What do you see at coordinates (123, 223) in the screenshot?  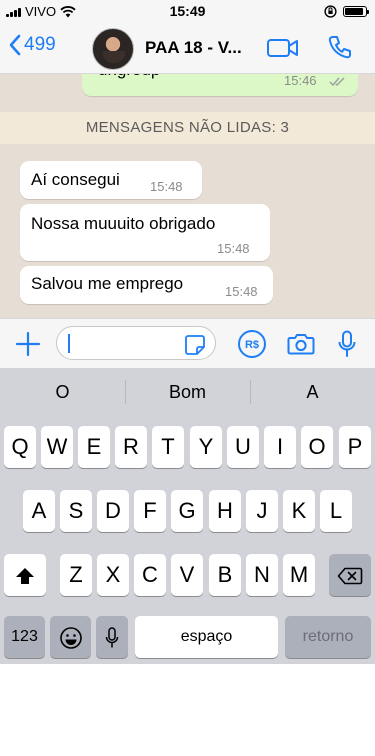 I see `message-text: Nossa muuuito obrigado` at bounding box center [123, 223].